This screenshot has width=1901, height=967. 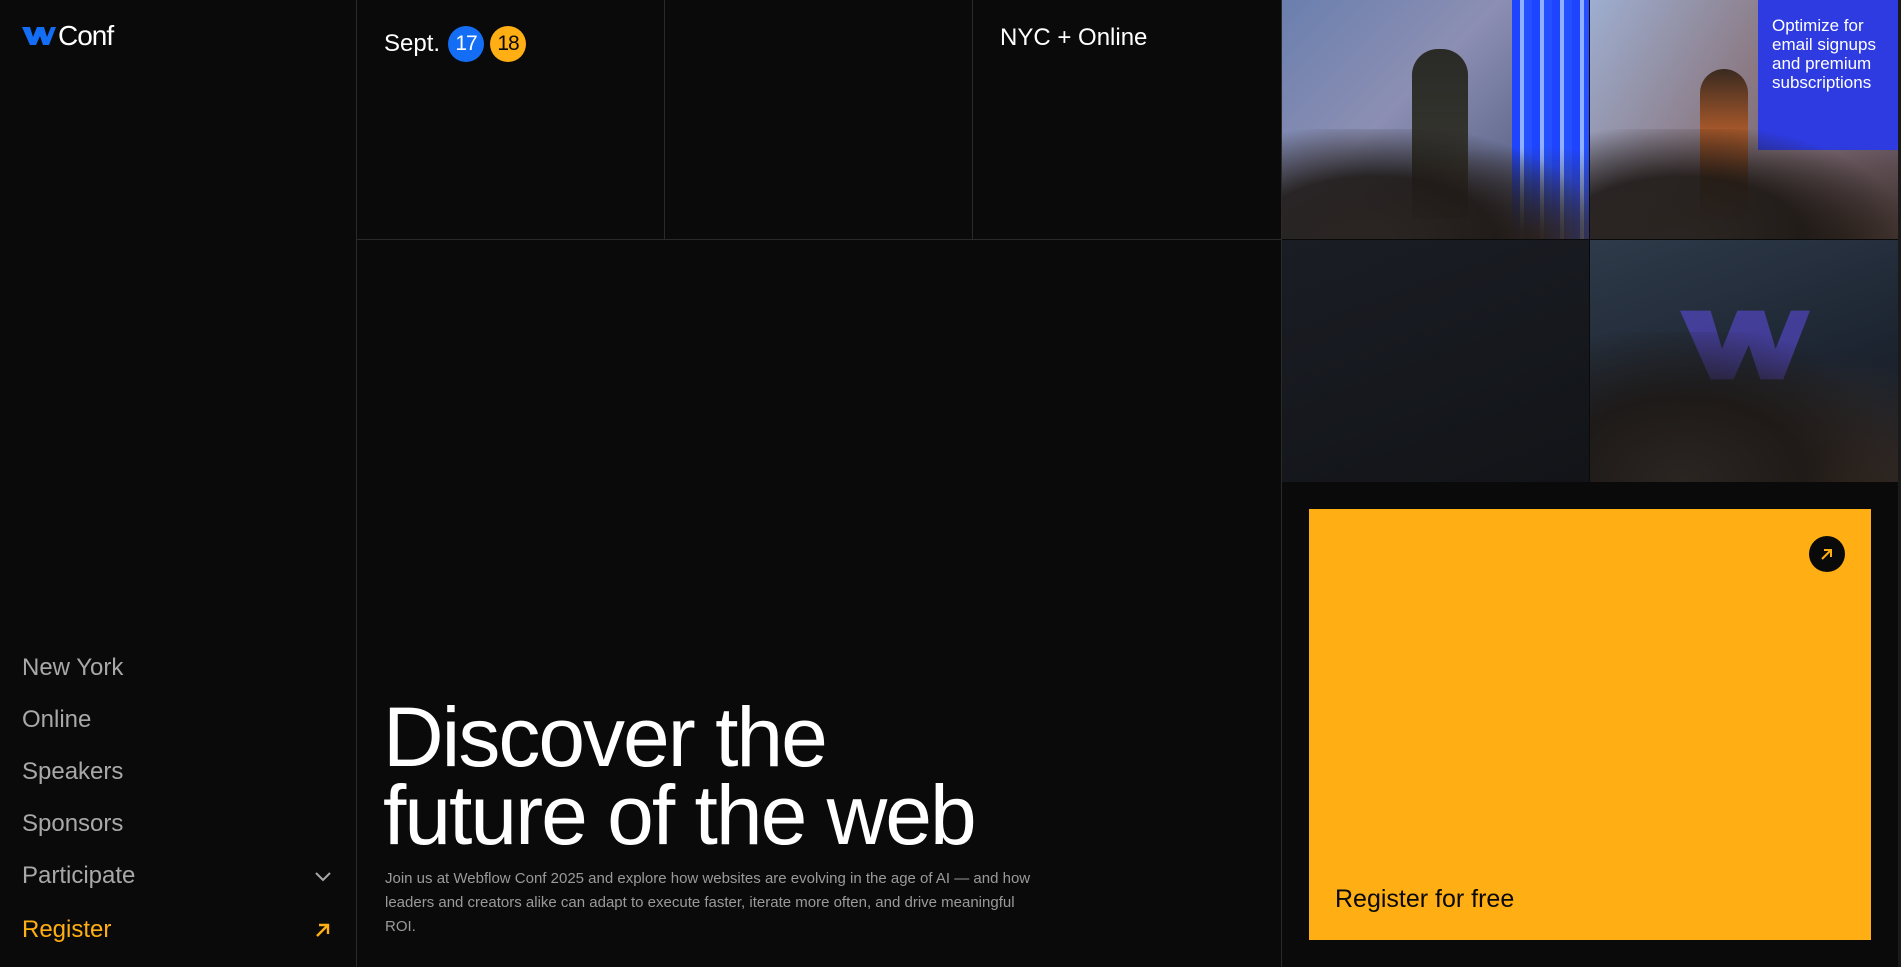 I want to click on hero-headline: Discover the future of the web, so click(x=680, y=776).